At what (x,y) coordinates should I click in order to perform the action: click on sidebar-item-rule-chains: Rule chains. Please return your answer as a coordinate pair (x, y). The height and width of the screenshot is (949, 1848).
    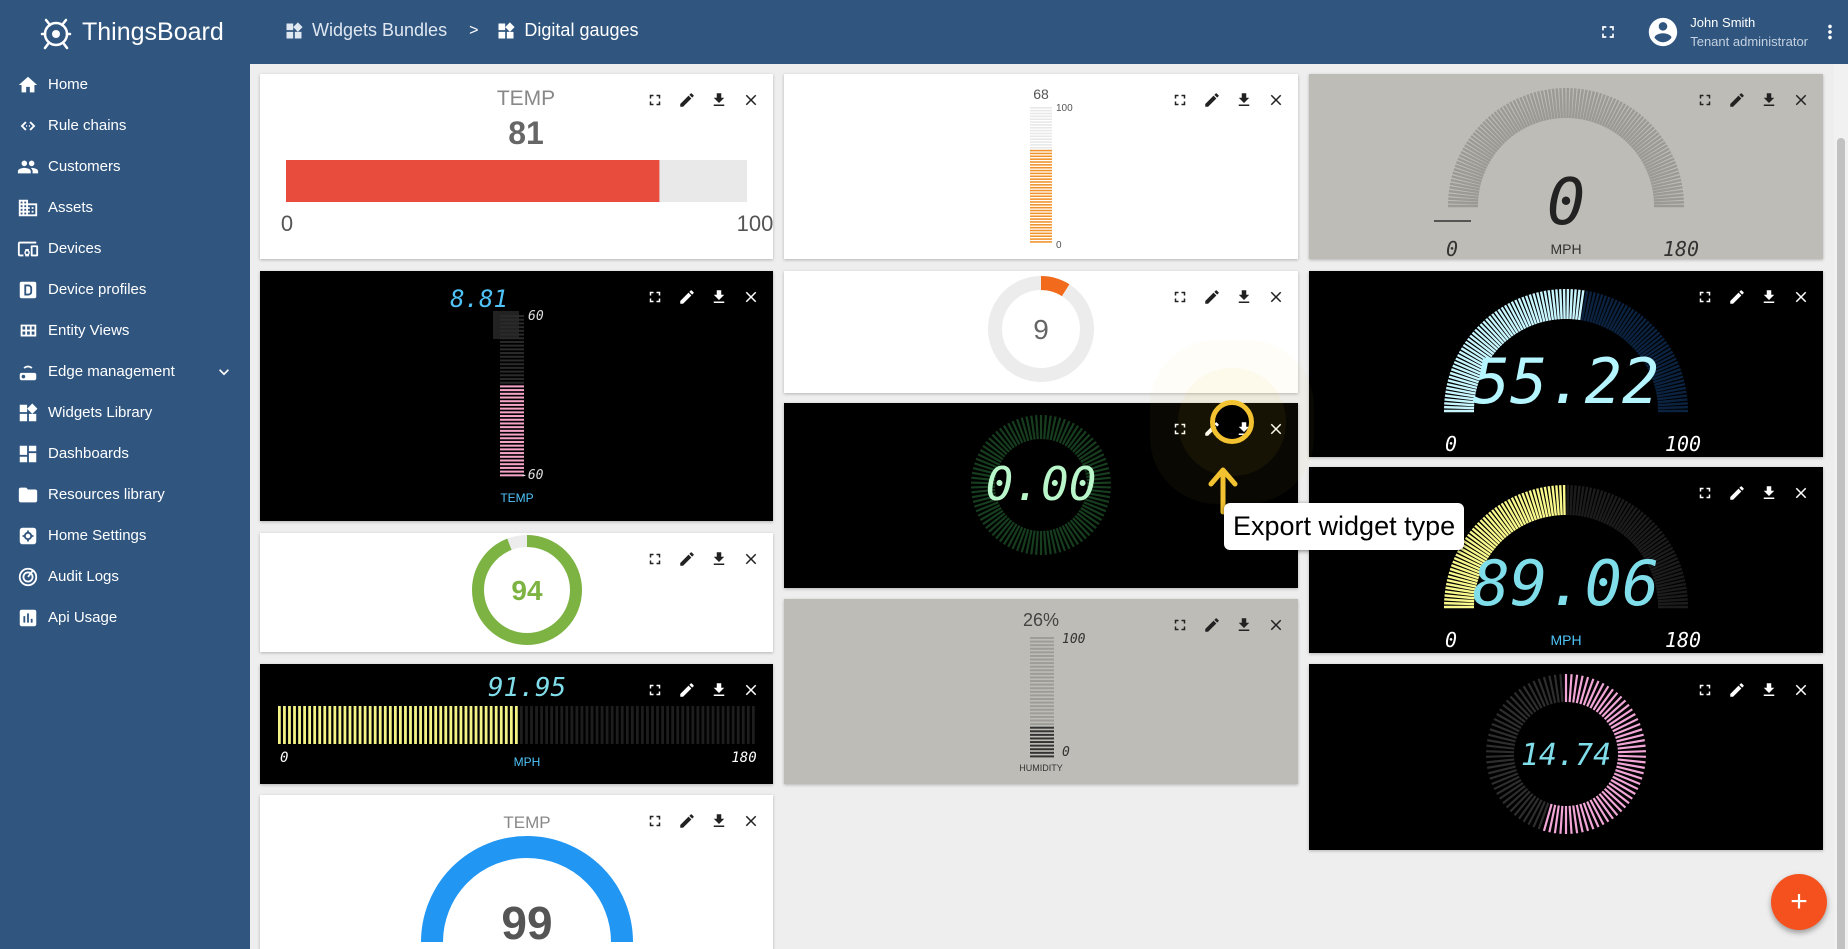
    Looking at the image, I should click on (125, 125).